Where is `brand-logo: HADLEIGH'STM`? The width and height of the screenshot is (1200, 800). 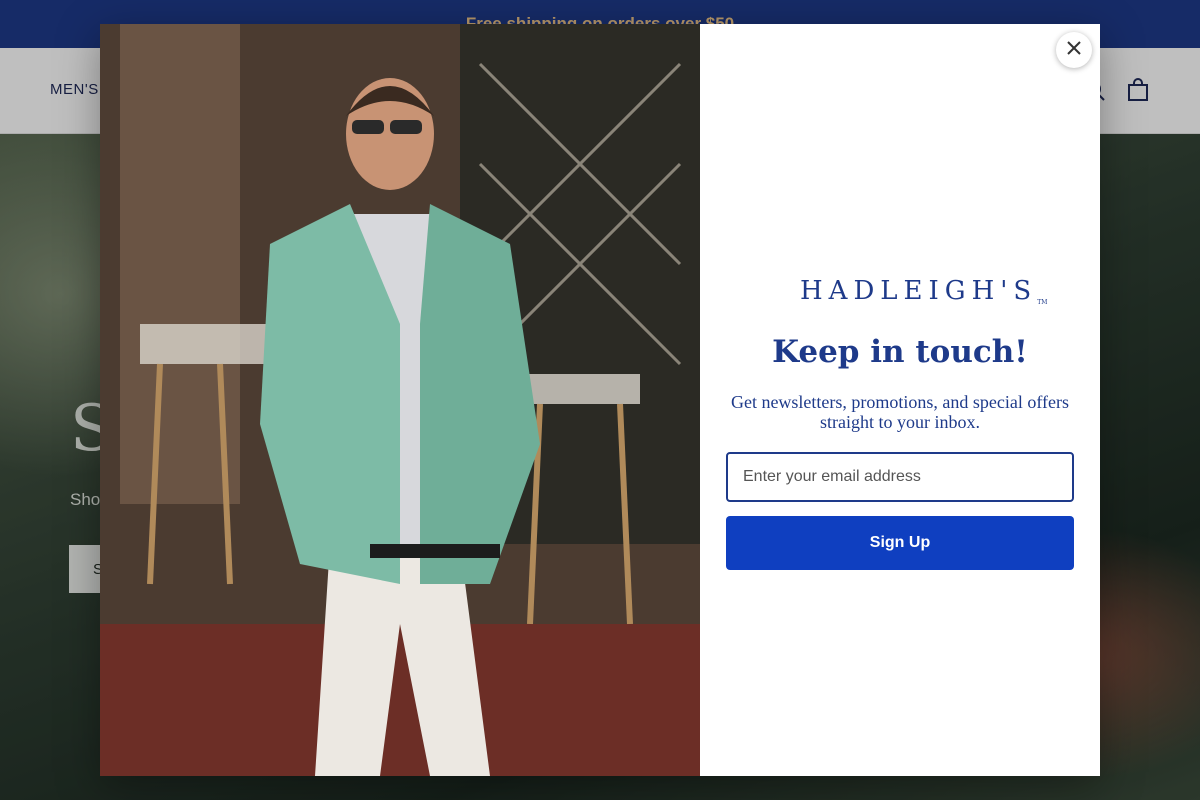
brand-logo: HADLEIGH'STM is located at coordinates (923, 291).